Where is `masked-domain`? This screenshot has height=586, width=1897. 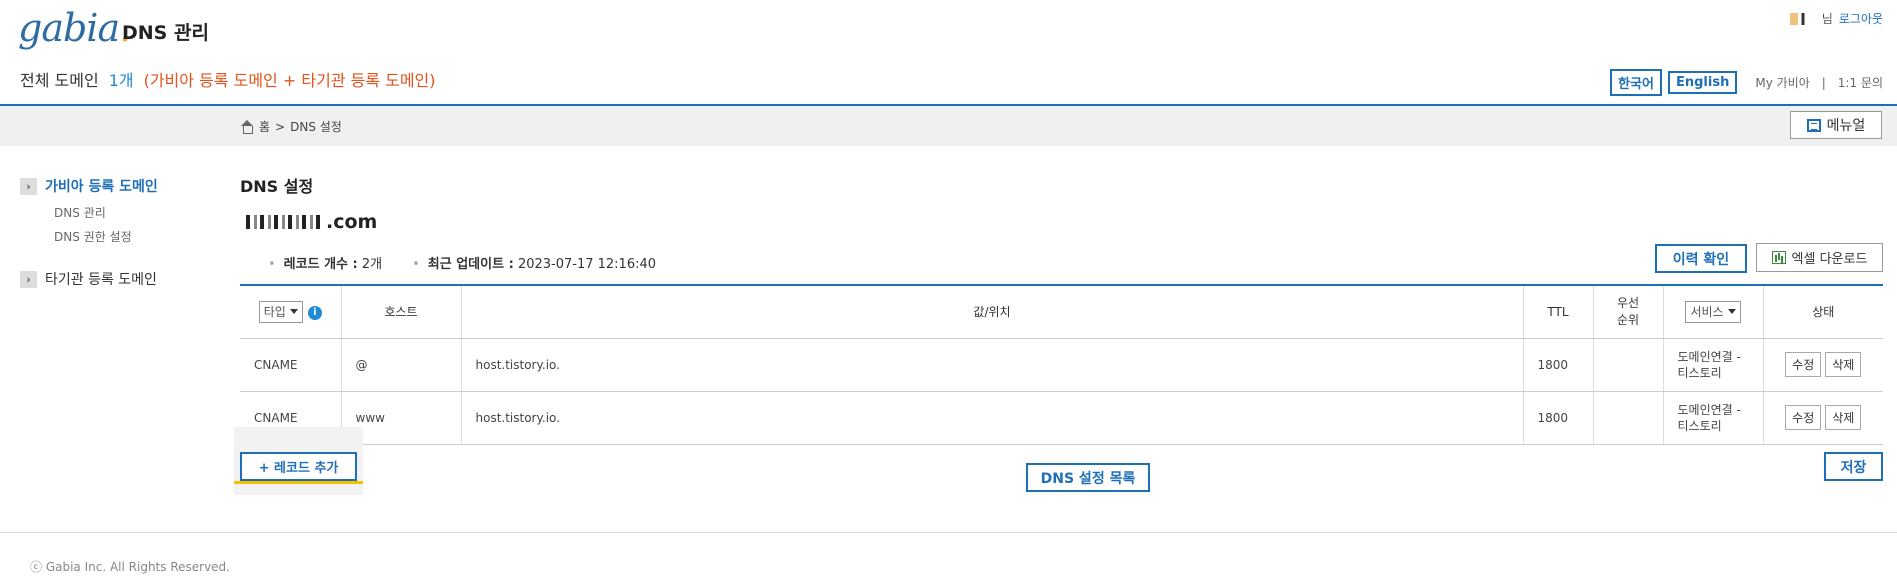
masked-domain is located at coordinates (285, 222).